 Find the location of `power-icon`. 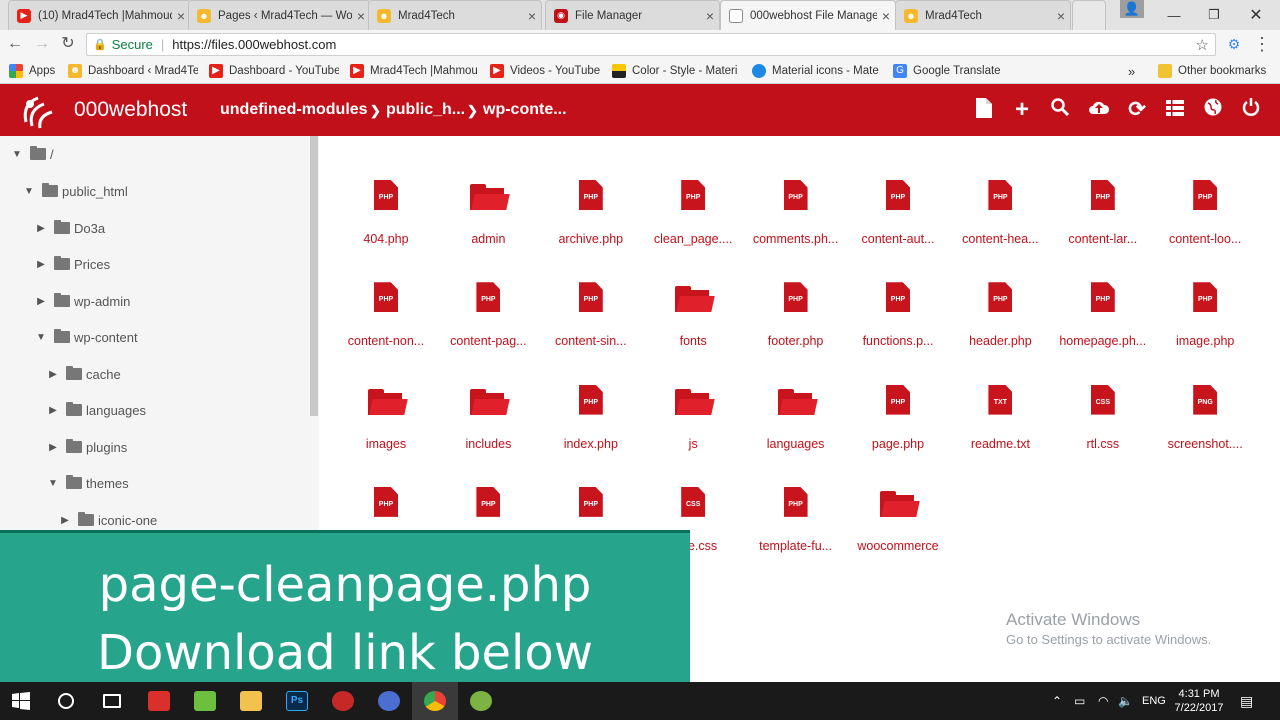

power-icon is located at coordinates (1251, 110).